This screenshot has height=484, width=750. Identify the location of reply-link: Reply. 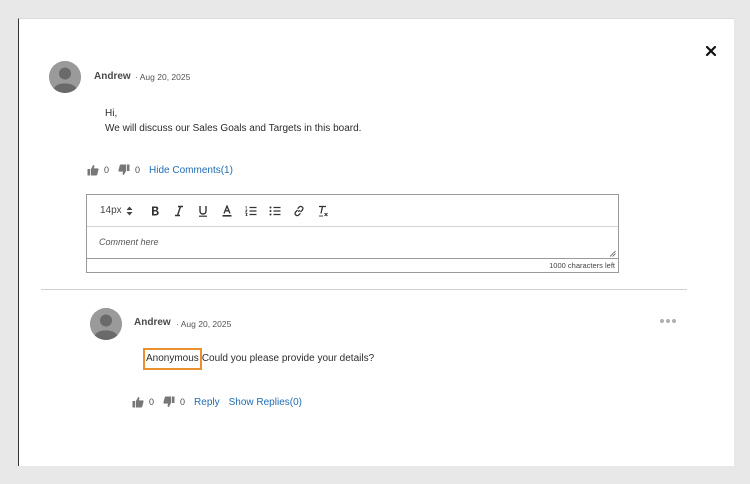
(207, 402).